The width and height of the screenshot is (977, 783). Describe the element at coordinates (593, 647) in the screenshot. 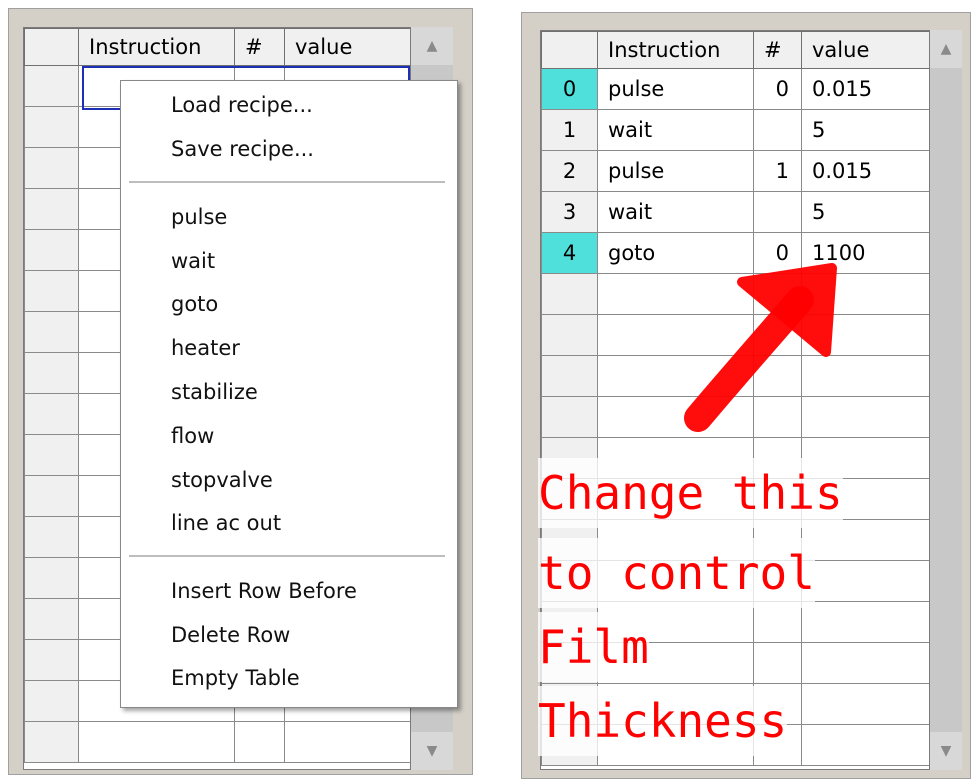

I see `annotation-line-3: Film` at that location.